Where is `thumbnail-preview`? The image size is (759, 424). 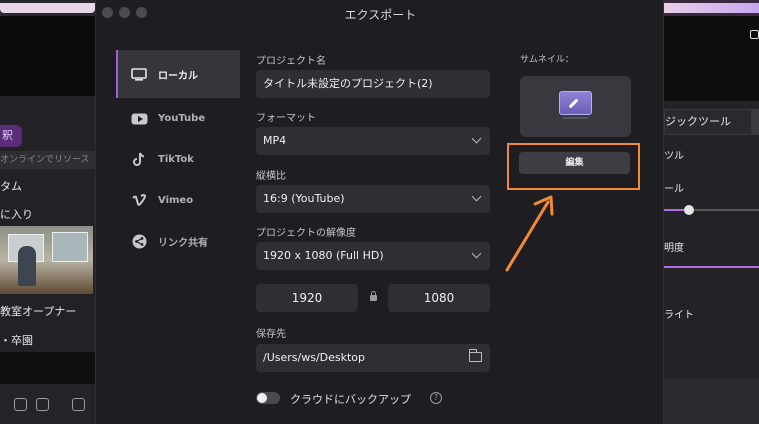
thumbnail-preview is located at coordinates (575, 106).